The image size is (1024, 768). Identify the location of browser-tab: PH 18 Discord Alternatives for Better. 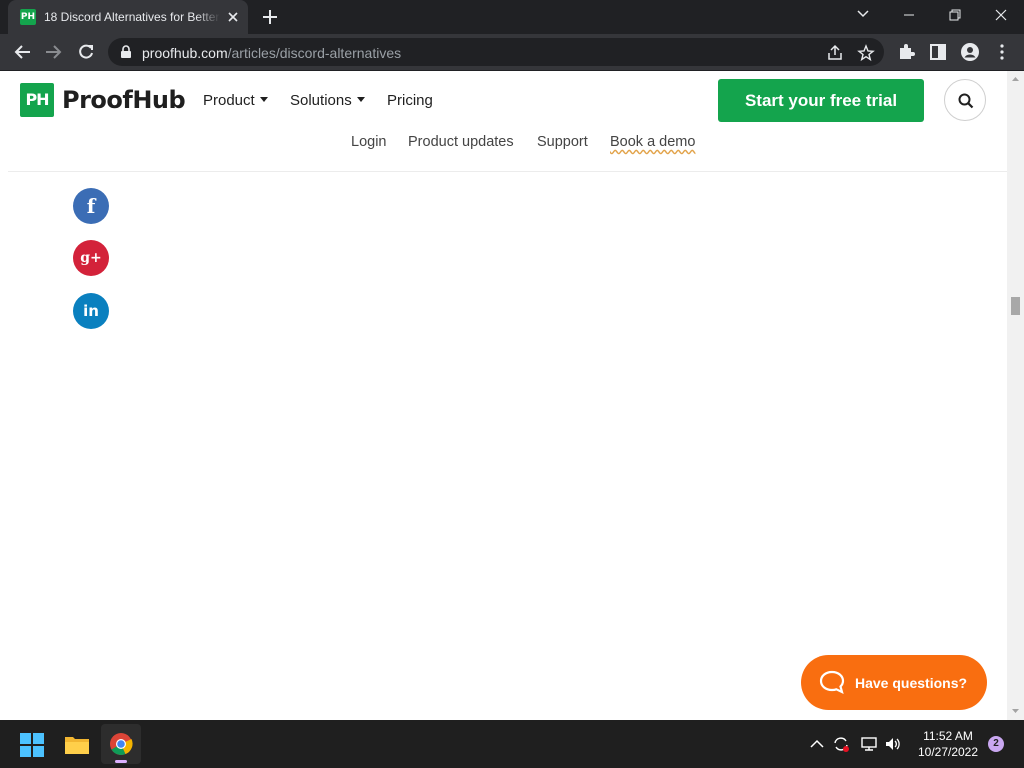
(128, 17).